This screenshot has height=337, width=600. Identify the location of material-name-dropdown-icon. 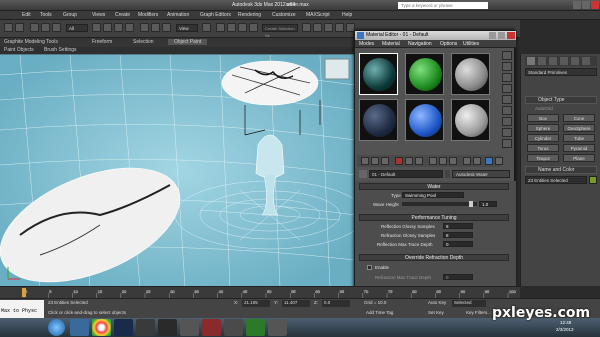
(447, 174).